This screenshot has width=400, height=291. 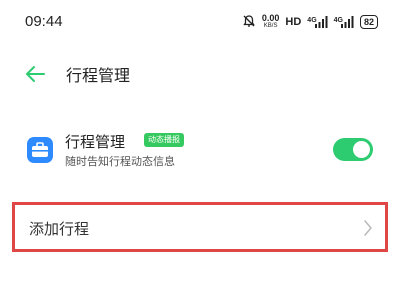 What do you see at coordinates (344, 22) in the screenshot?
I see `signal-2: 4G` at bounding box center [344, 22].